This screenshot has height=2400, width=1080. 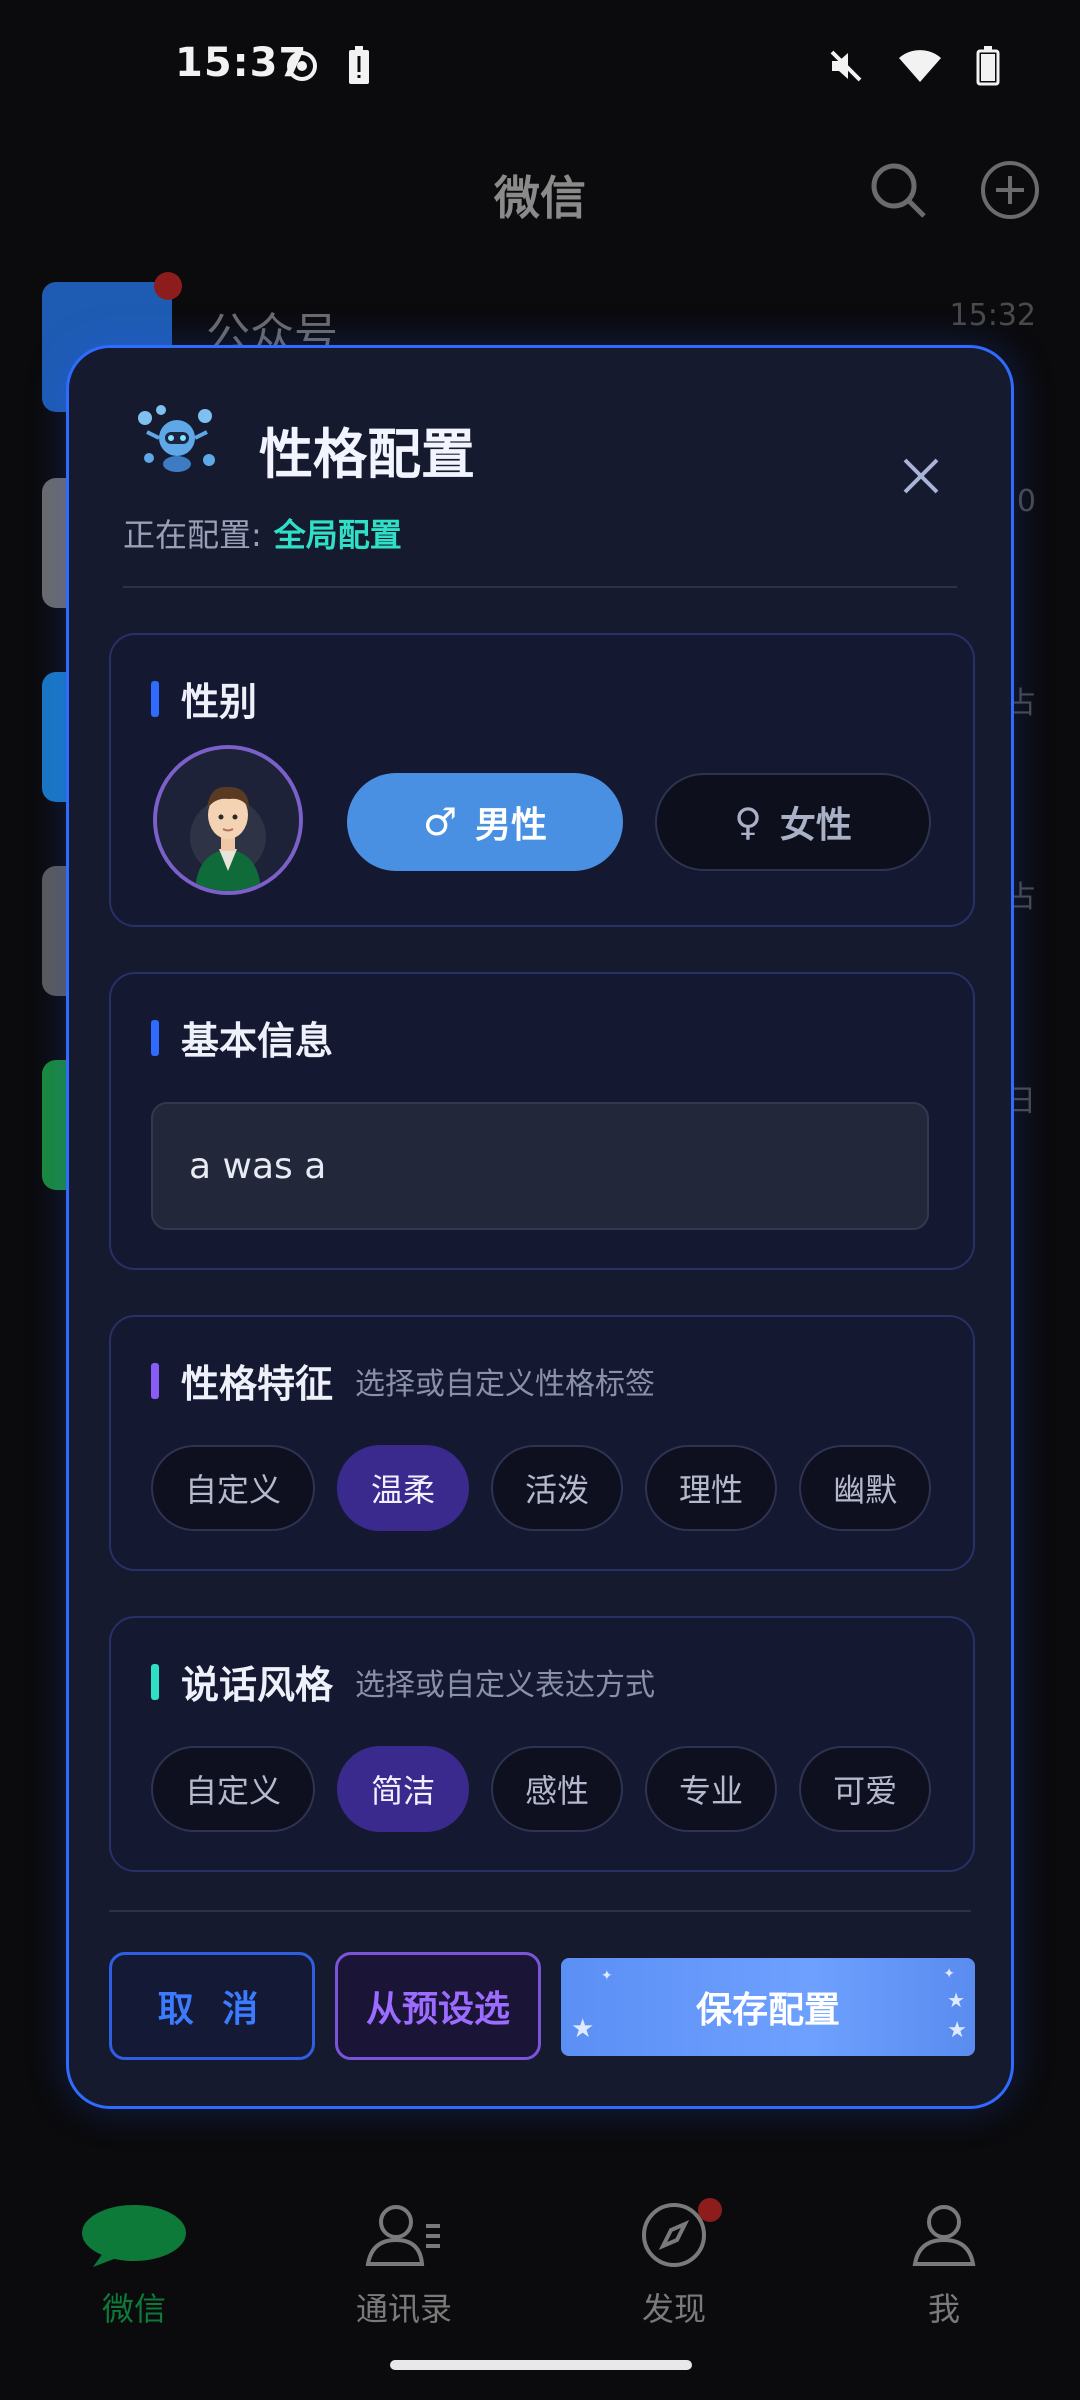 I want to click on female-label: 女性, so click(x=815, y=825).